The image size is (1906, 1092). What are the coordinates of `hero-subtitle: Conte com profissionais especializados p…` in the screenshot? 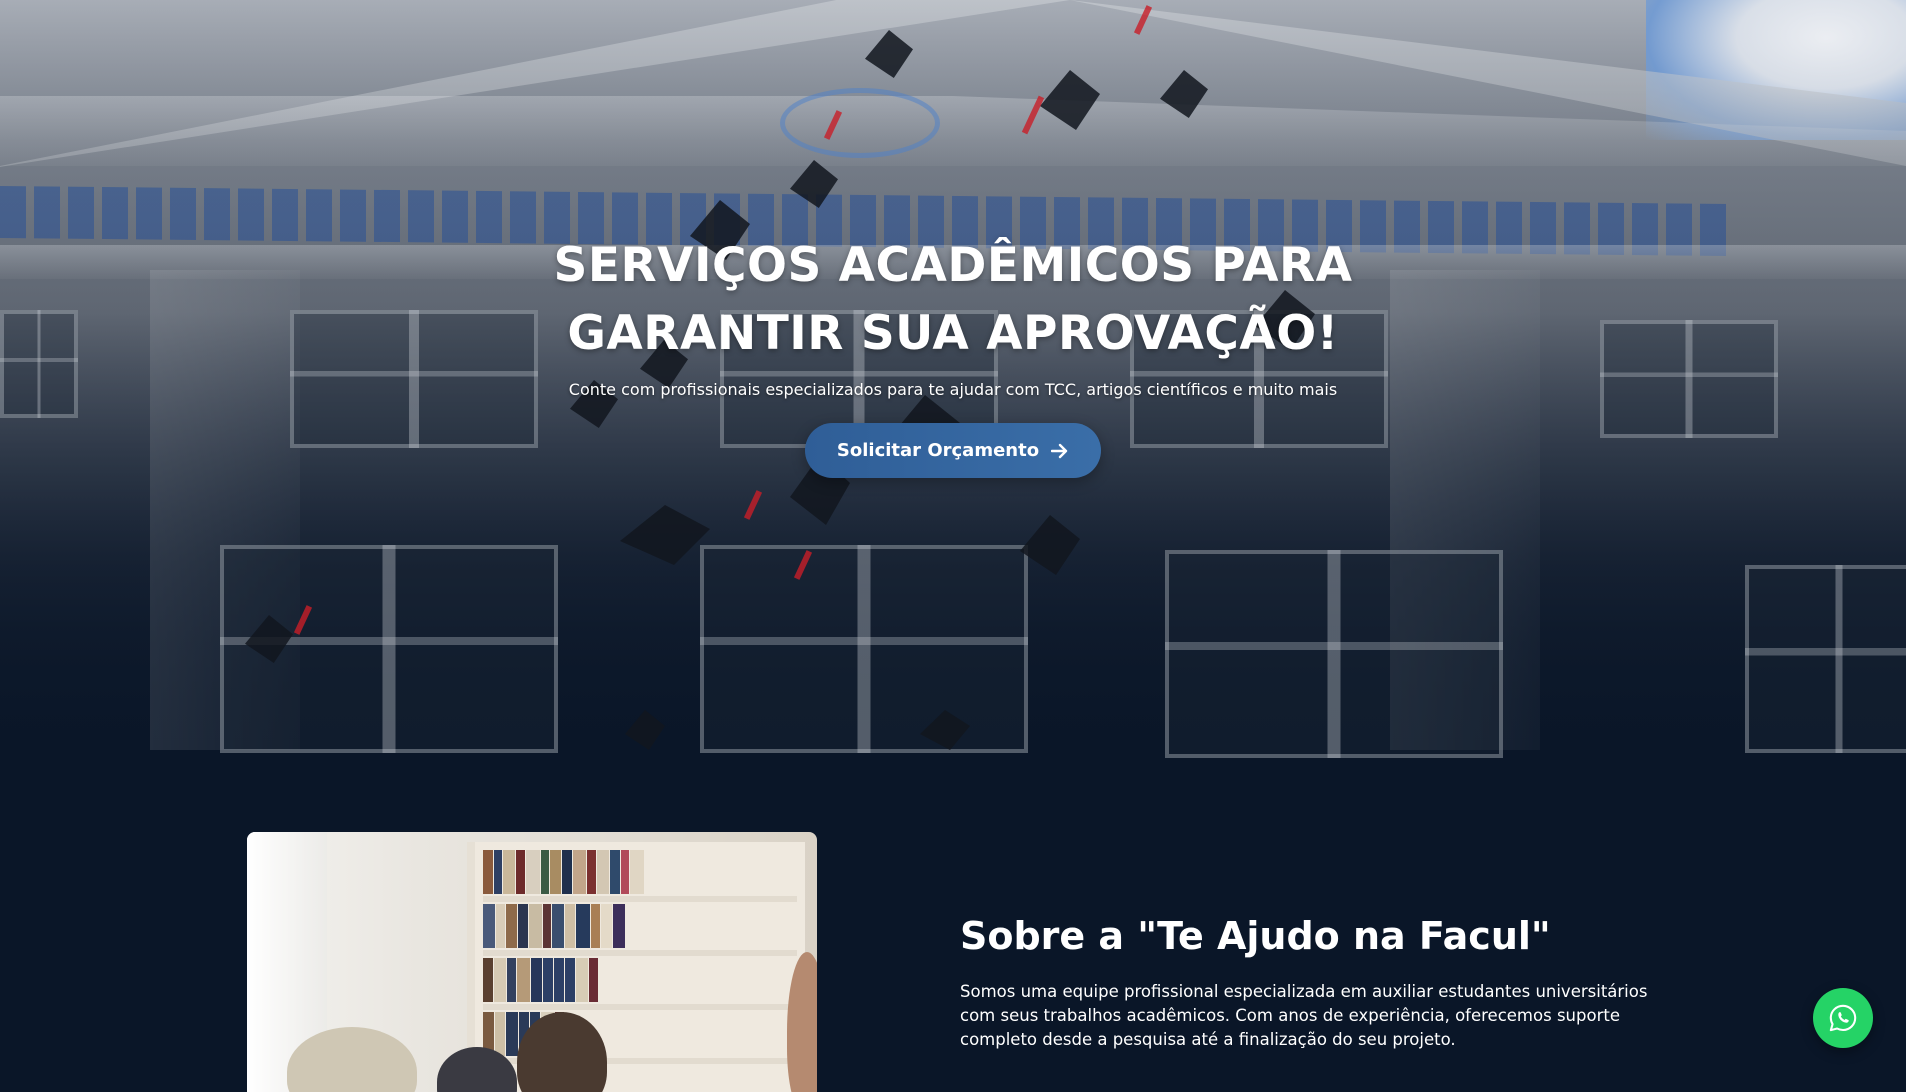 It's located at (953, 389).